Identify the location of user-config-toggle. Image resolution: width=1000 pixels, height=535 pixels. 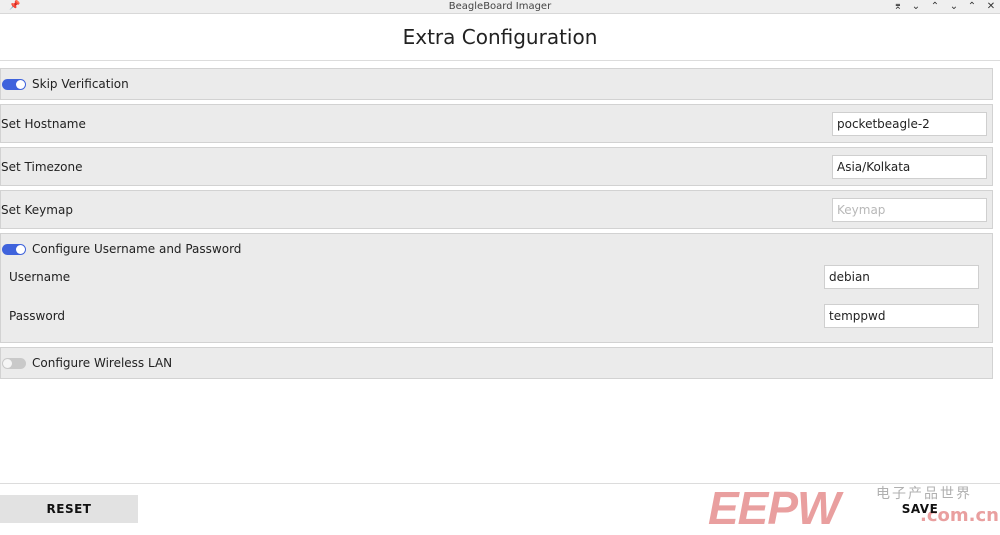
(14, 249).